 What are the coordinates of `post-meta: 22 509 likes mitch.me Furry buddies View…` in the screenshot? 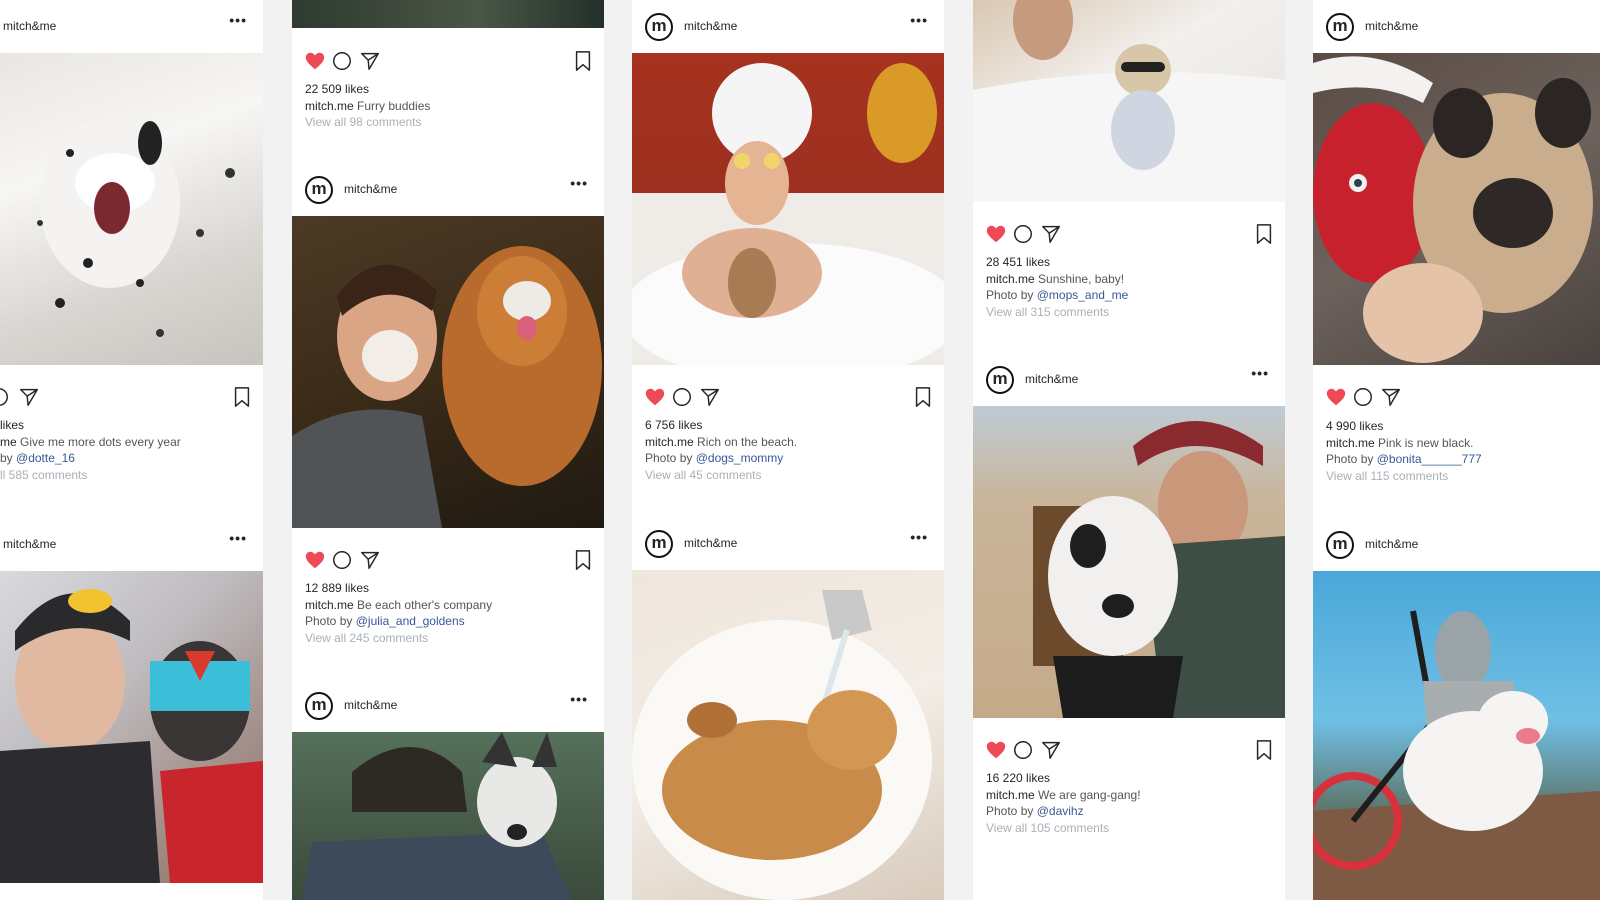 It's located at (449, 106).